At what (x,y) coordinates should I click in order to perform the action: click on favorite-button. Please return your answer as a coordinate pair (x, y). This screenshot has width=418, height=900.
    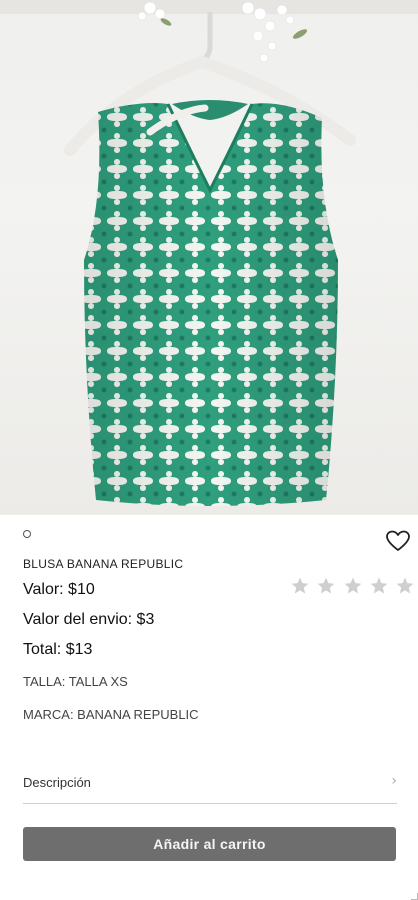
    Looking at the image, I should click on (398, 541).